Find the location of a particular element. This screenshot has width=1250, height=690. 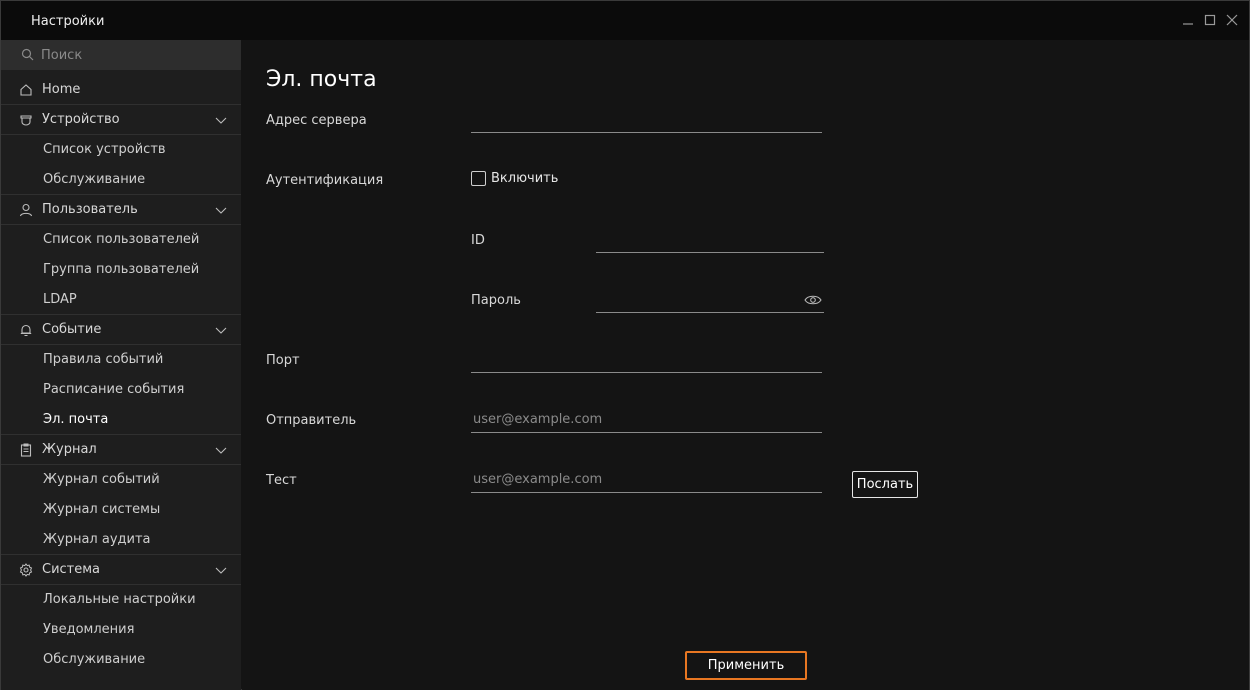

sidebar-item-label: Локальные настройки is located at coordinates (119, 599).